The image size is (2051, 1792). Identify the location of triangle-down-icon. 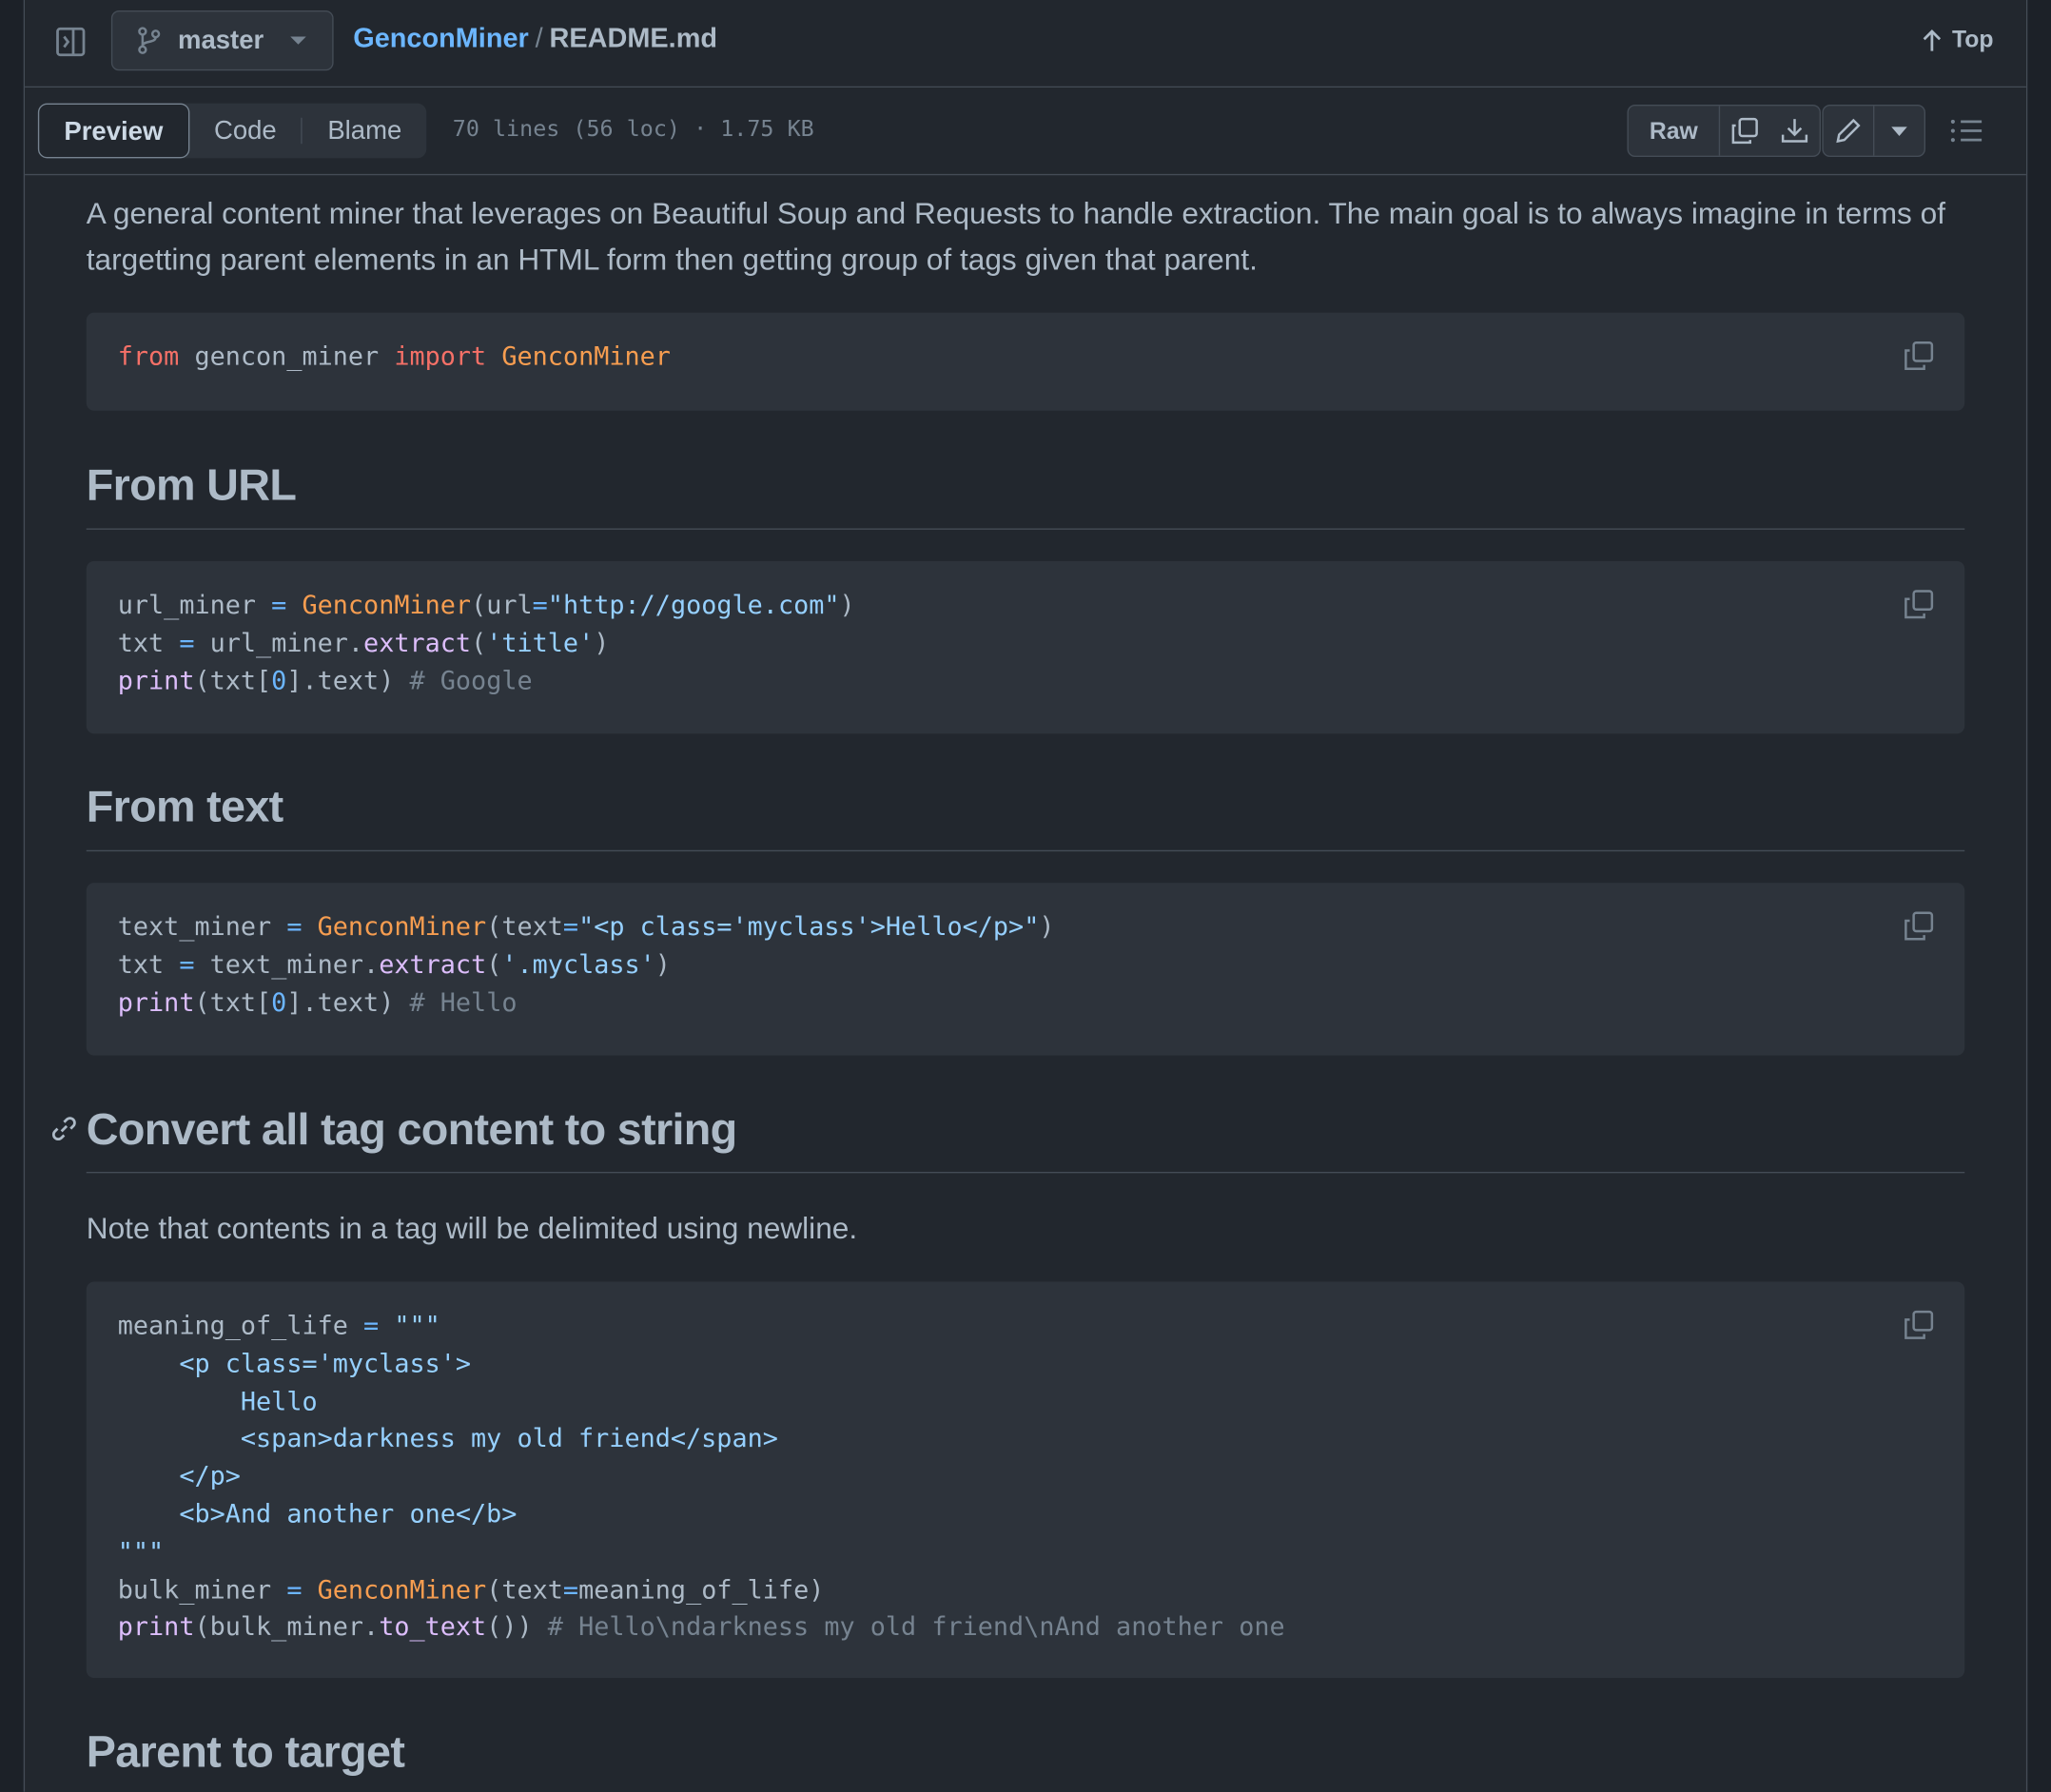
(1899, 131).